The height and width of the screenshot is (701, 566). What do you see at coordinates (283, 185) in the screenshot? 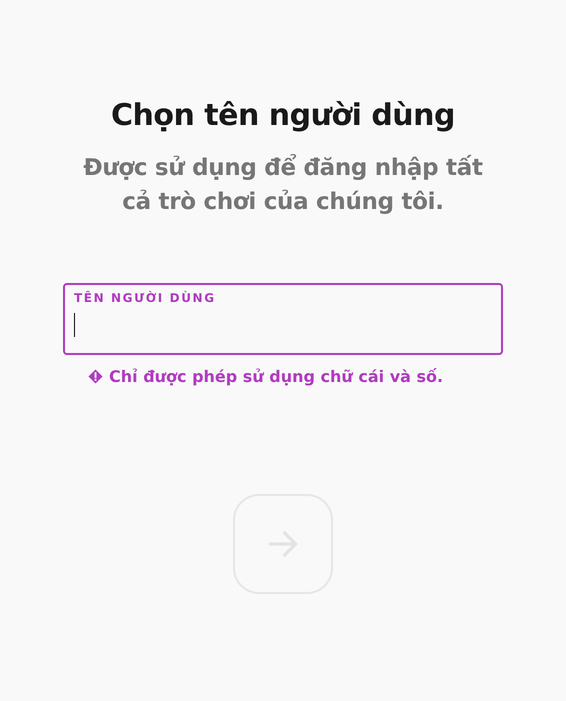
I see `subtitle: Được sử dụng để đăng nhập tất cả trò chơi của chúng tôi.` at bounding box center [283, 185].